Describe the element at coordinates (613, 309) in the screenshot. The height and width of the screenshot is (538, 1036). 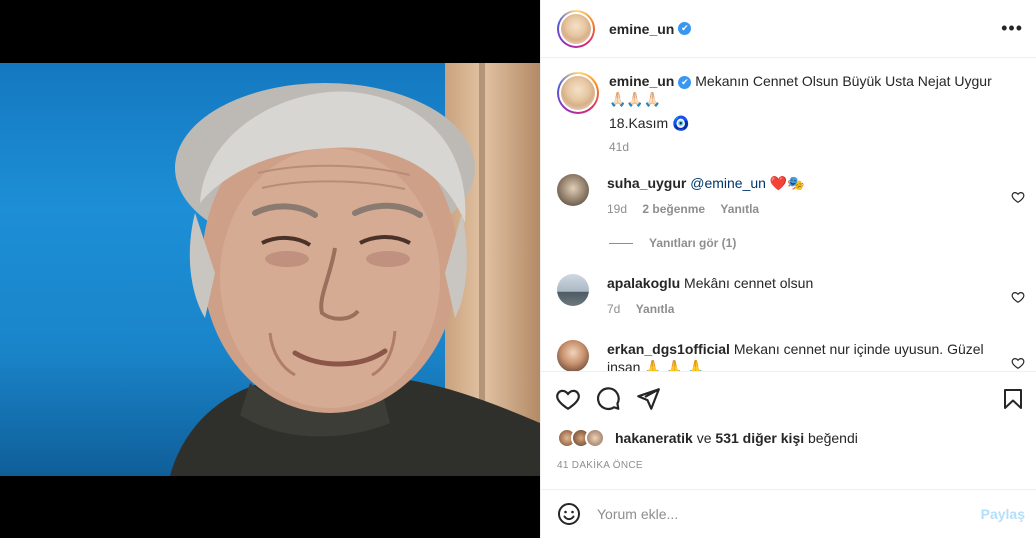
I see `comment-age: 7d` at that location.